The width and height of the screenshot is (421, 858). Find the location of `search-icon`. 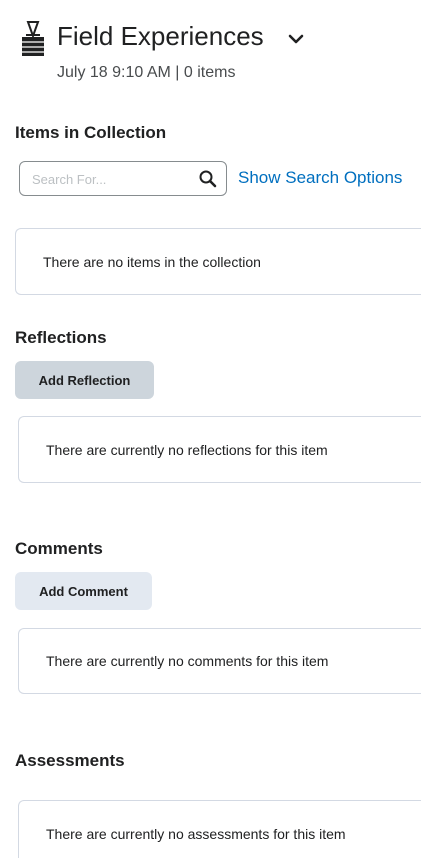

search-icon is located at coordinates (208, 179).